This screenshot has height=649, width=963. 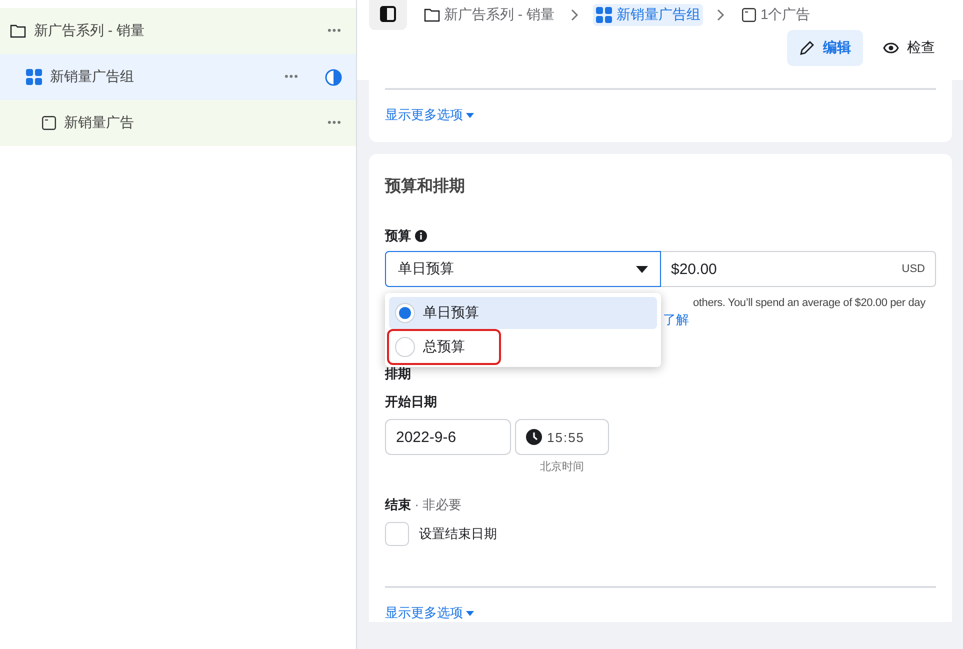 I want to click on pencil-icon, so click(x=807, y=48).